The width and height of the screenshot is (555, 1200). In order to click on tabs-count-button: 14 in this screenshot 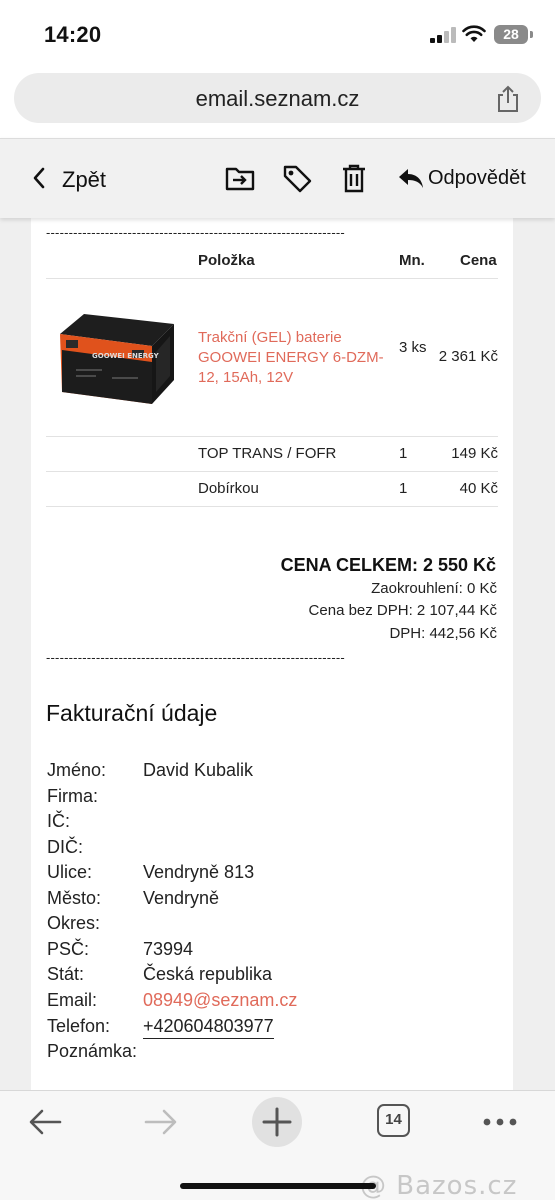, I will do `click(393, 1120)`.